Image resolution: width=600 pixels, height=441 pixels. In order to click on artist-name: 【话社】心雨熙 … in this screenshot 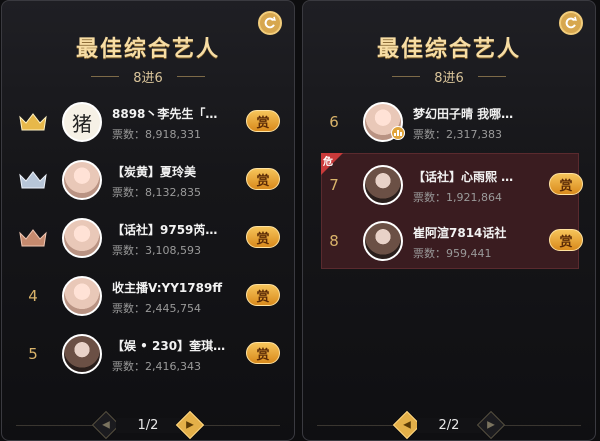, I will do `click(477, 176)`.